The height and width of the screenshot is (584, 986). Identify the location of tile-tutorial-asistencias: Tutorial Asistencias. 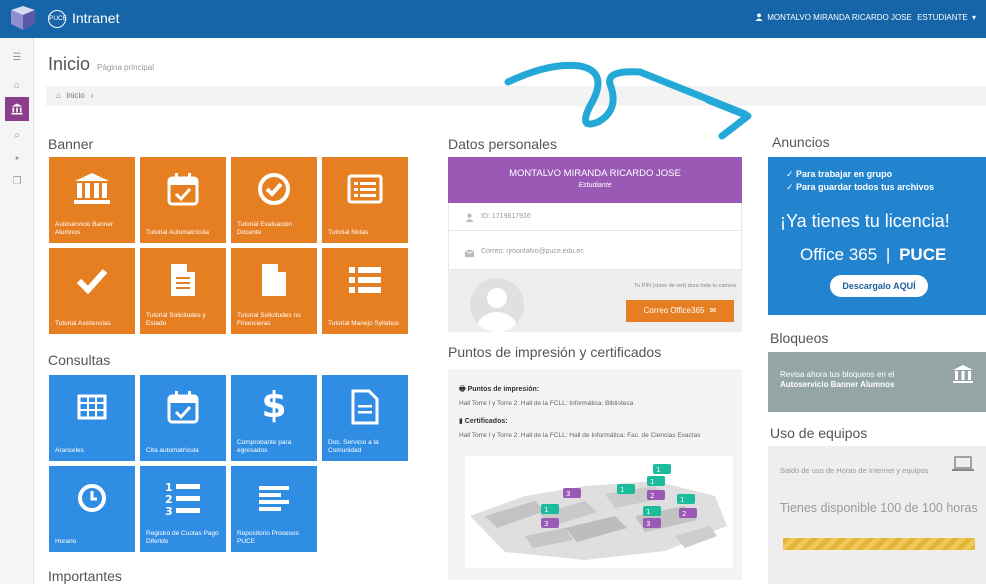
(92, 291).